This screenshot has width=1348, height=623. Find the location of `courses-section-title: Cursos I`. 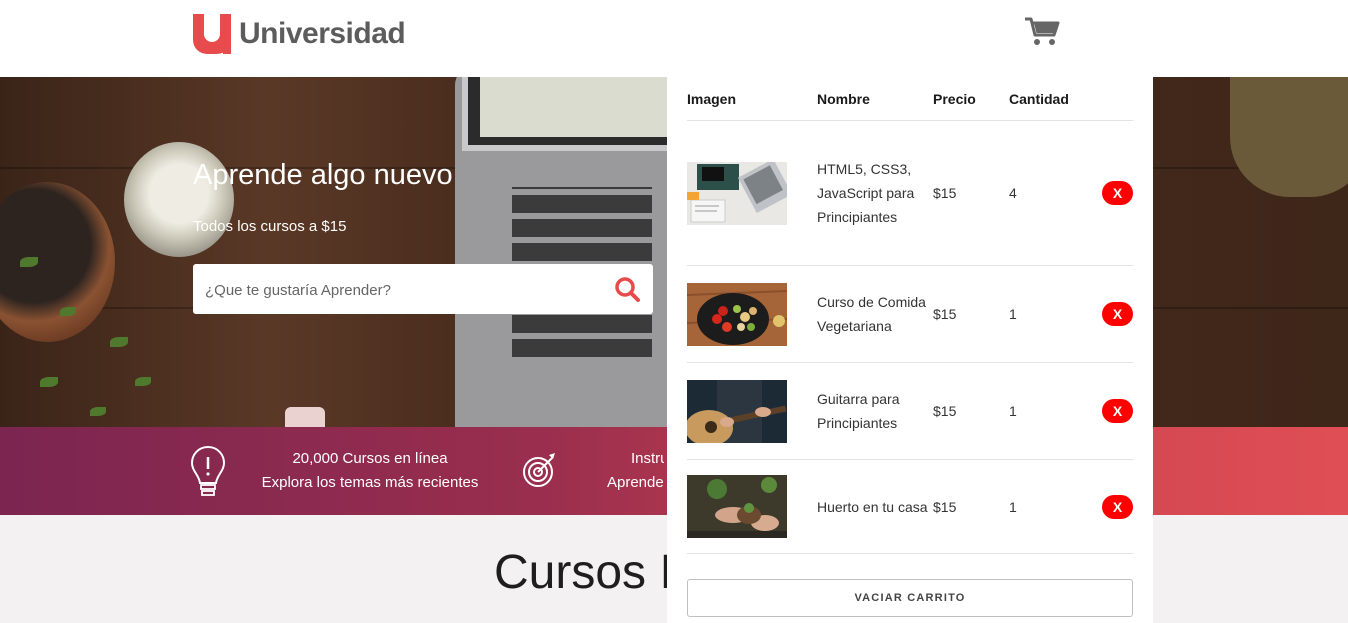

courses-section-title: Cursos I is located at coordinates (583, 572).